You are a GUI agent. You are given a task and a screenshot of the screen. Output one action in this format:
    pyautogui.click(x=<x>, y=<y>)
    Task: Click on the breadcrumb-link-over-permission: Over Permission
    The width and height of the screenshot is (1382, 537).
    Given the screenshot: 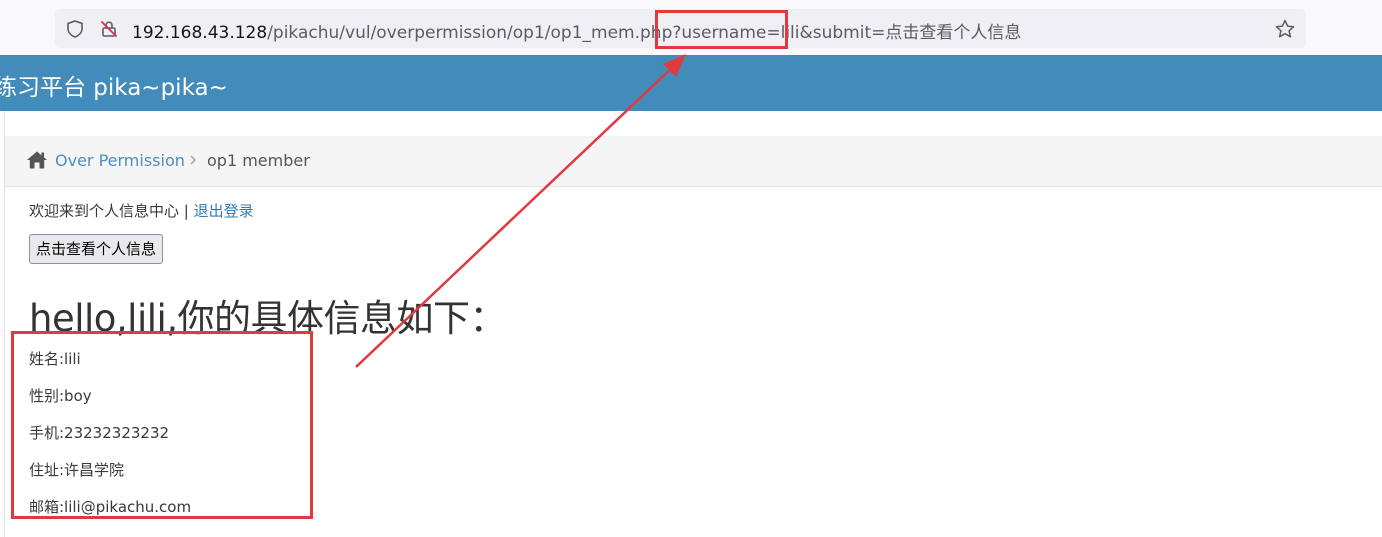 What is the action you would take?
    pyautogui.click(x=120, y=160)
    